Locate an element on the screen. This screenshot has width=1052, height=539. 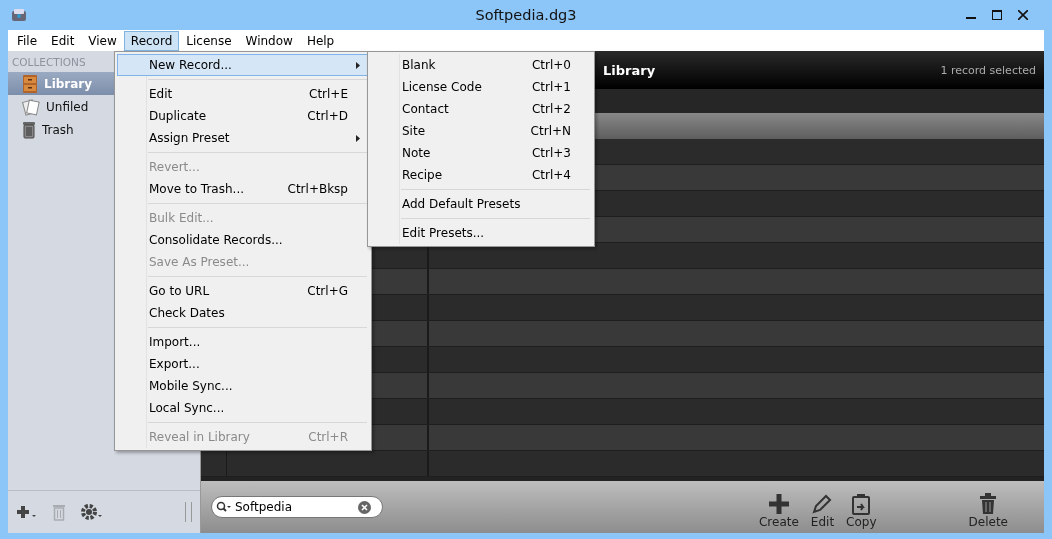
toolbar-button: Edit is located at coordinates (822, 511).